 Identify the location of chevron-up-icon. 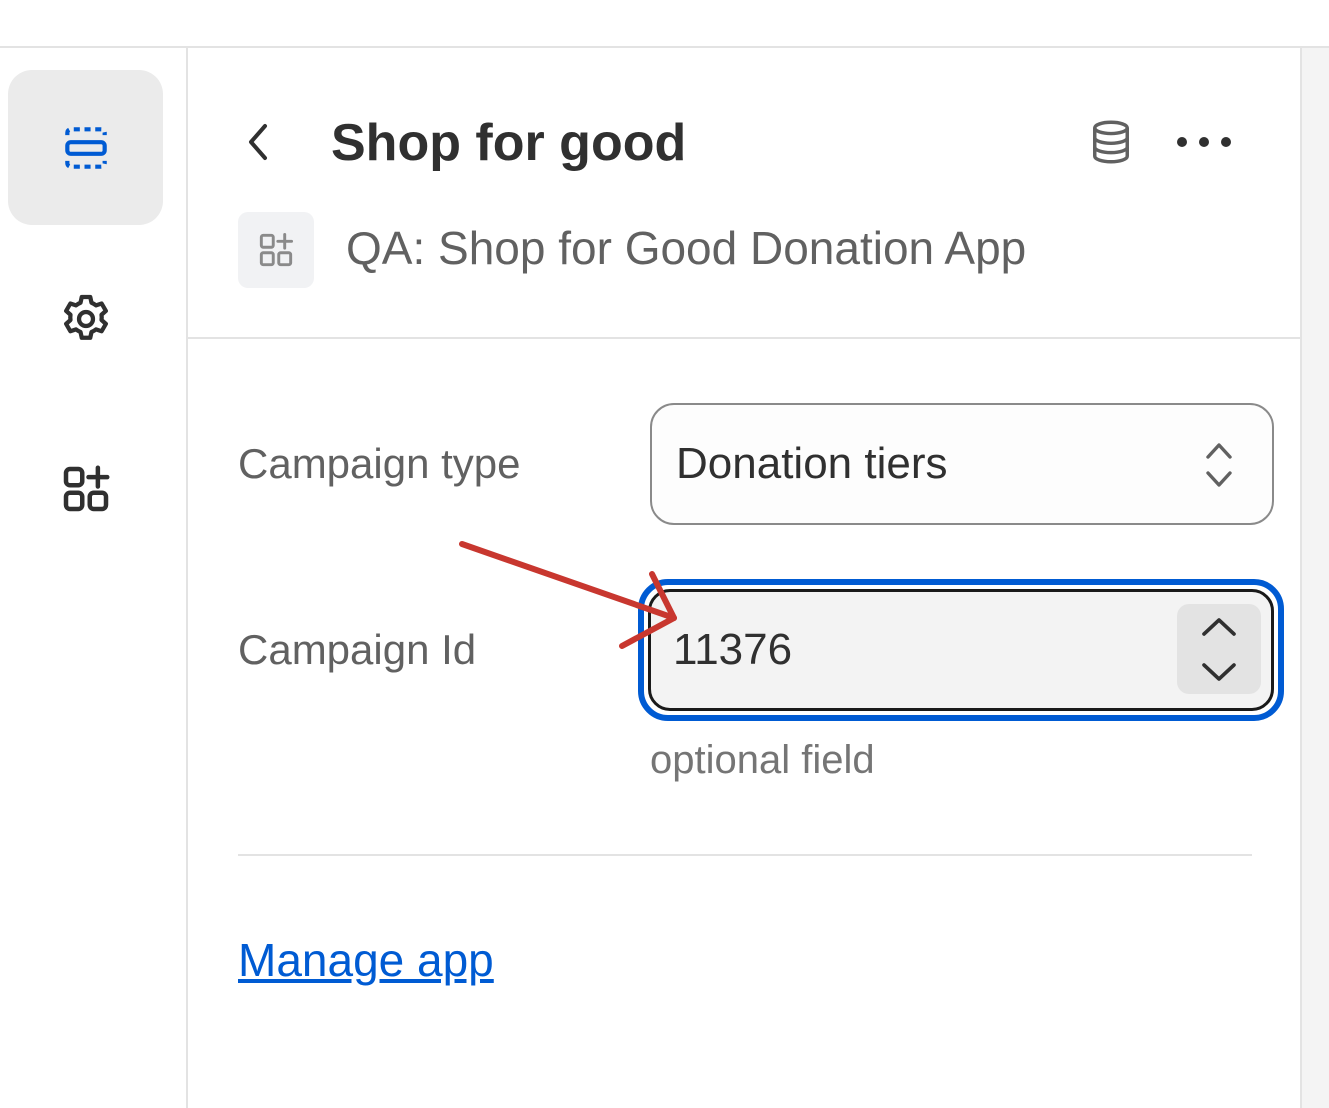
(1219, 626).